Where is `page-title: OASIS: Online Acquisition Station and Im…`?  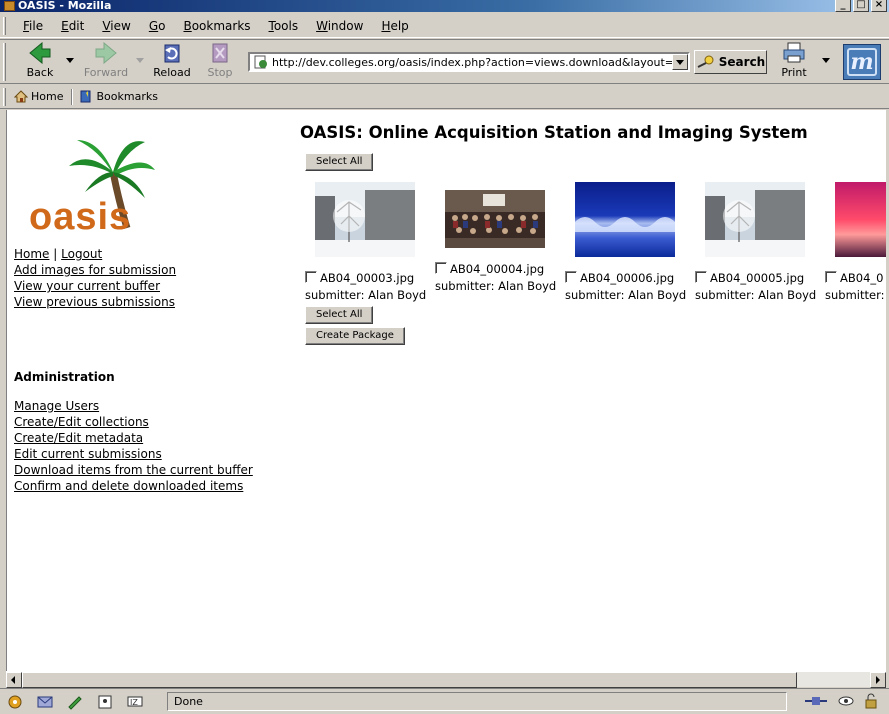 page-title: OASIS: Online Acquisition Station and Im… is located at coordinates (554, 132).